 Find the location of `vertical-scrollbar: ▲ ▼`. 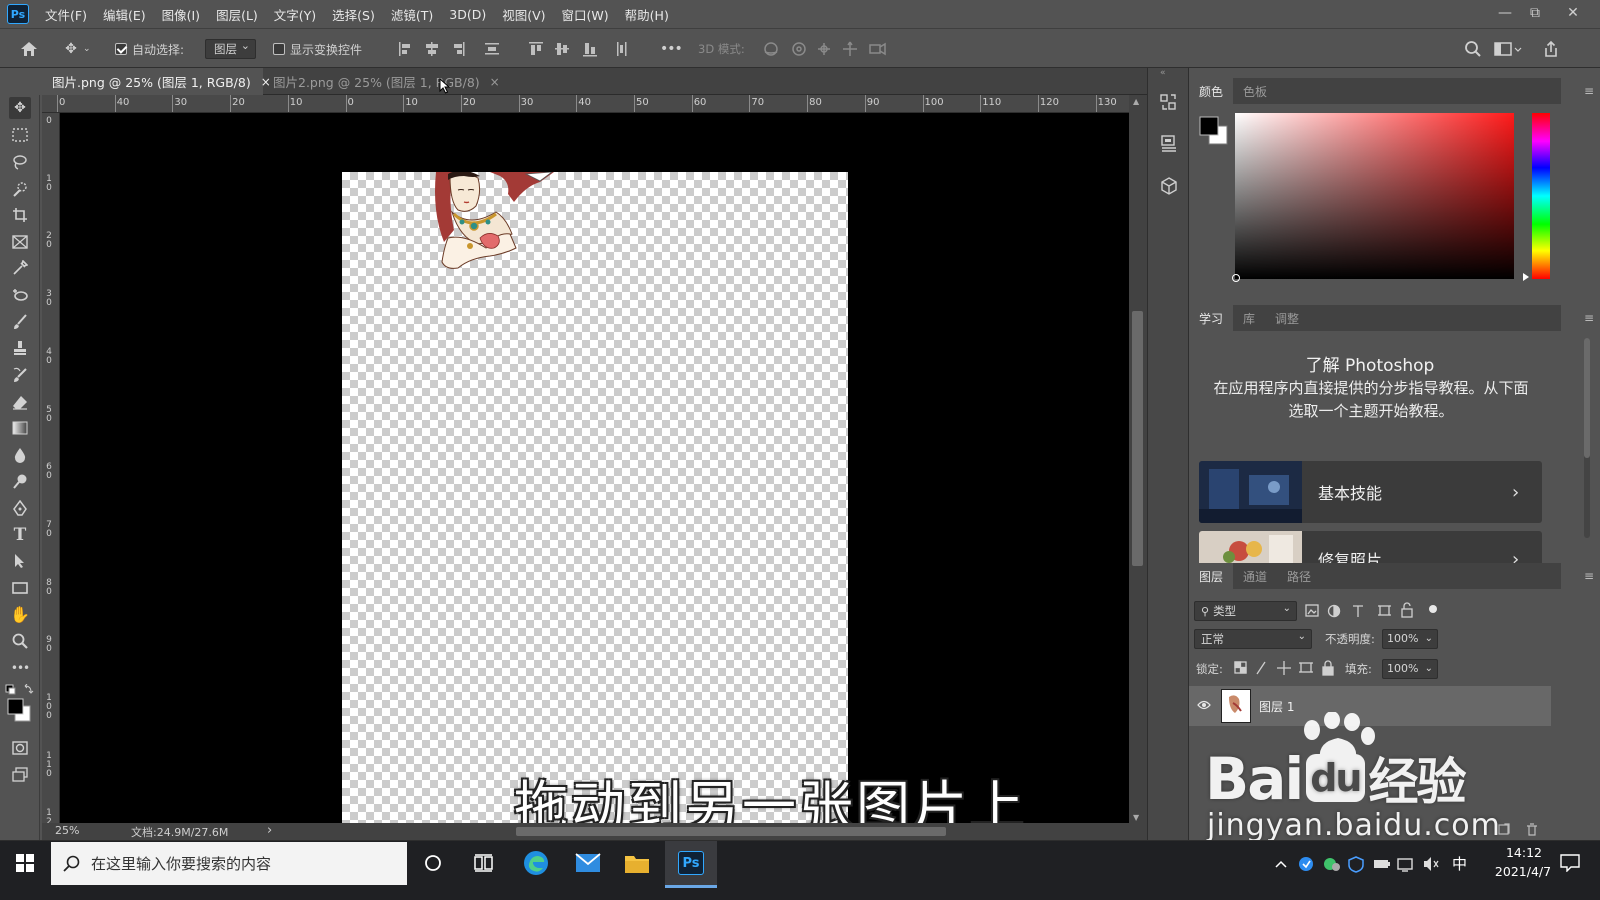

vertical-scrollbar: ▲ ▼ is located at coordinates (1138, 461).